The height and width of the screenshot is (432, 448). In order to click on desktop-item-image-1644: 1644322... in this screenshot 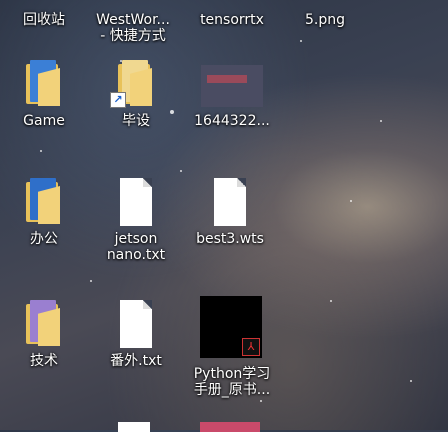, I will do `click(232, 94)`.